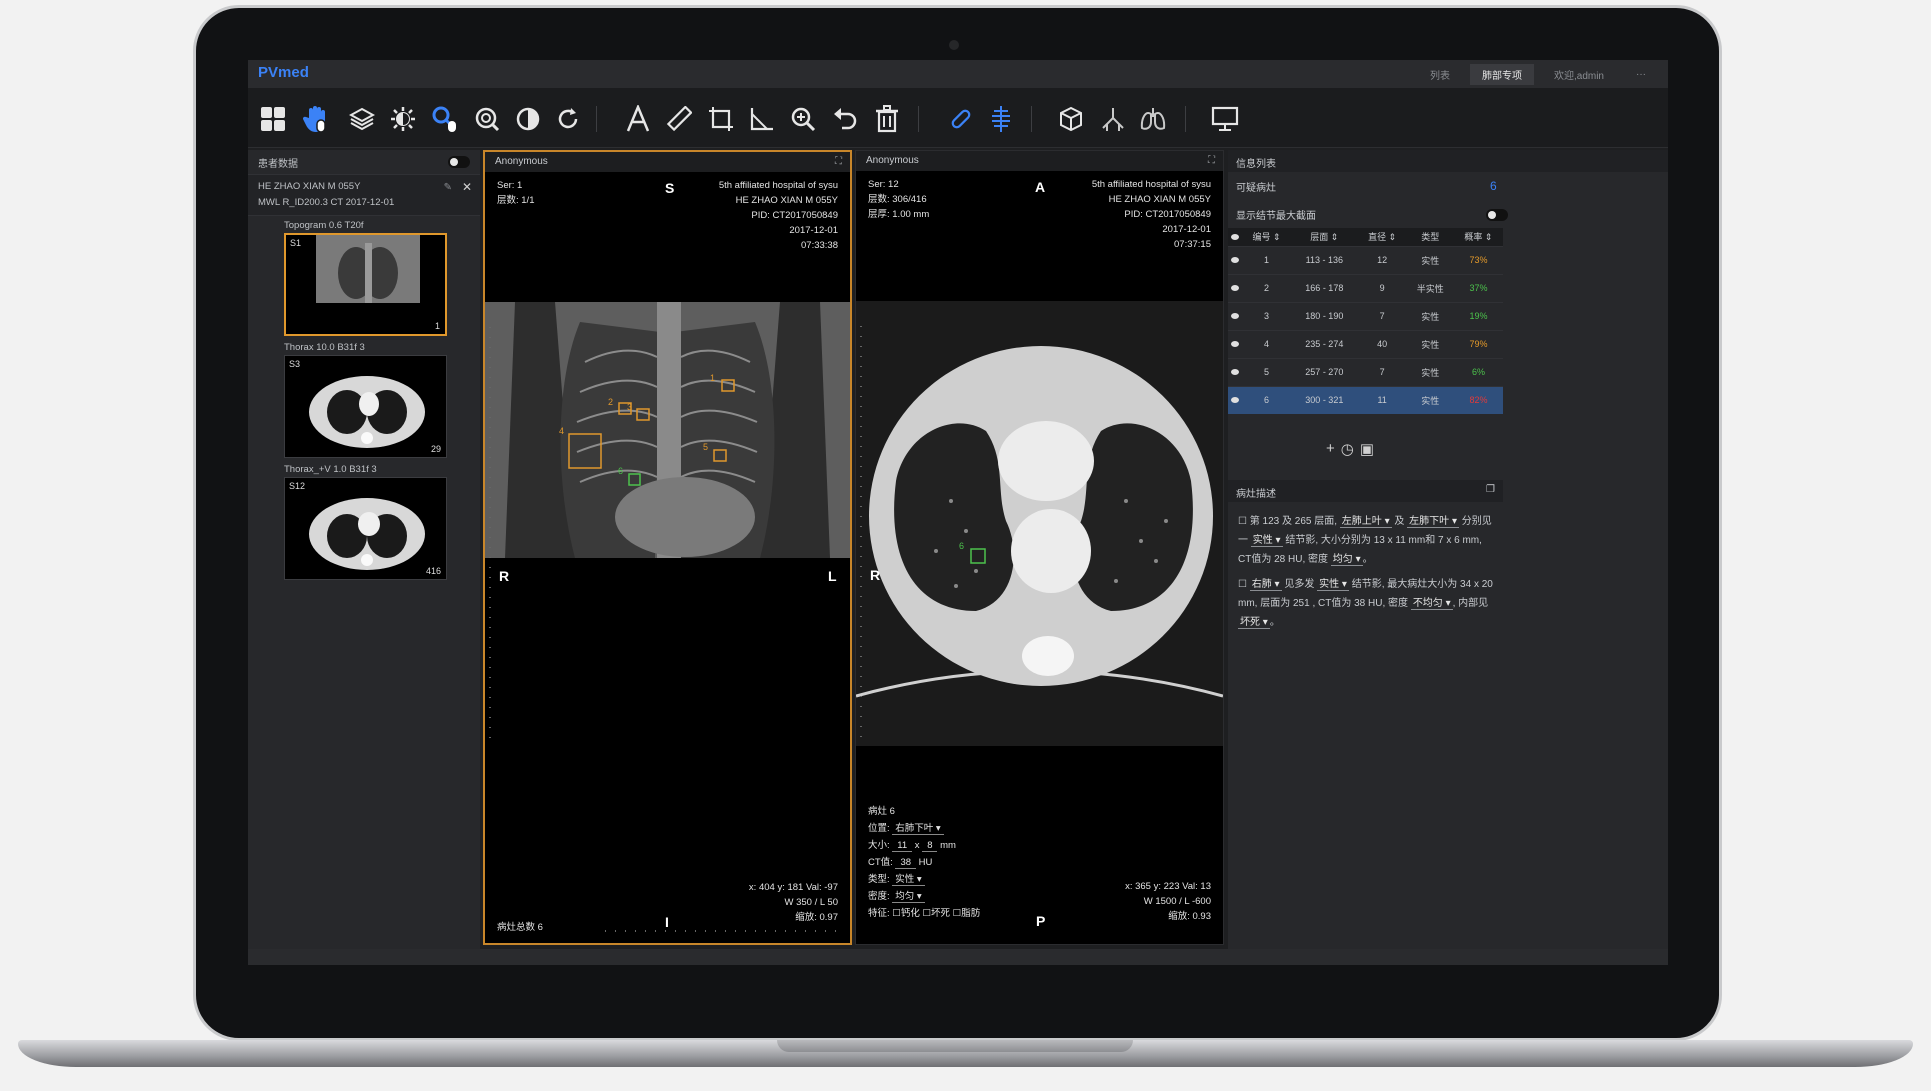  I want to click on series-thumbnail: S12 416, so click(365, 528).